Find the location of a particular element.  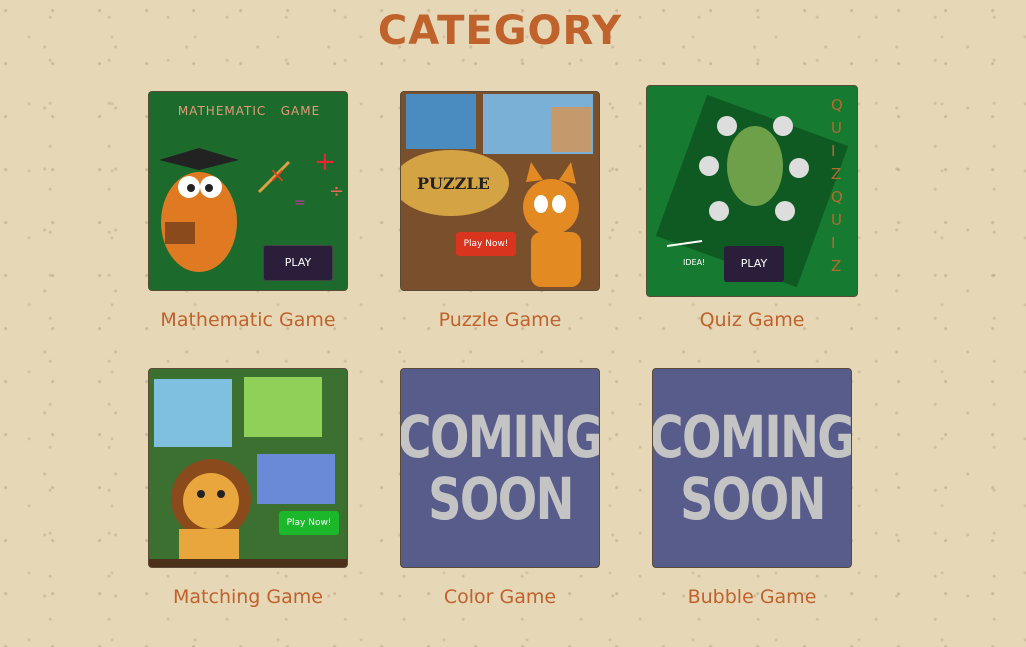

game-card-bubble: COMING SOON Bubble Game is located at coordinates (752, 488).